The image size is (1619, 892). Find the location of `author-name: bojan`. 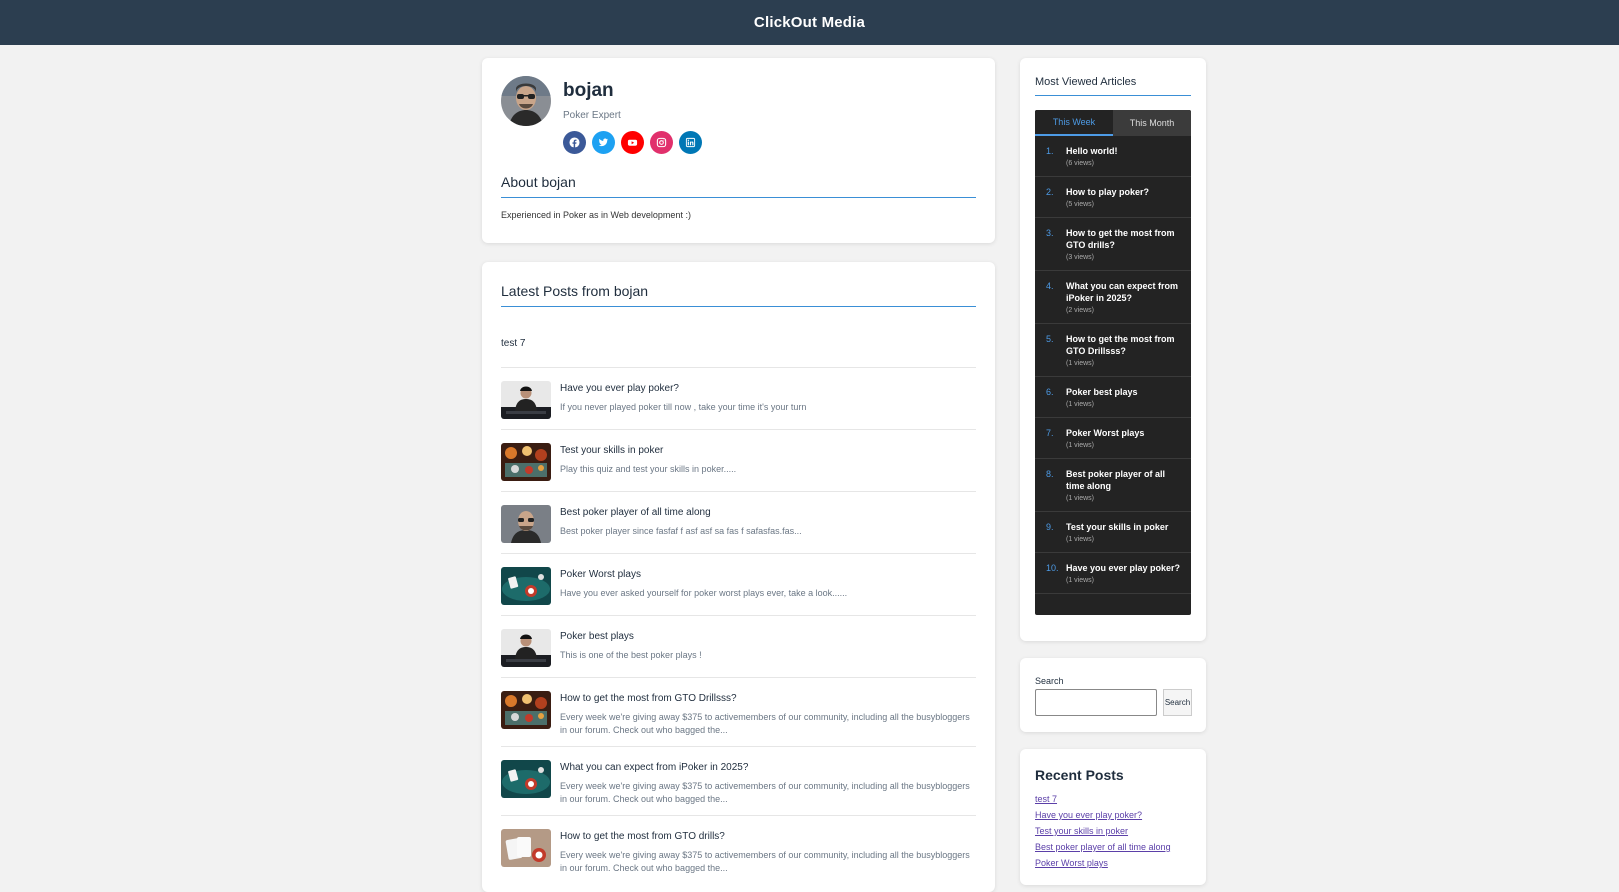

author-name: bojan is located at coordinates (588, 90).